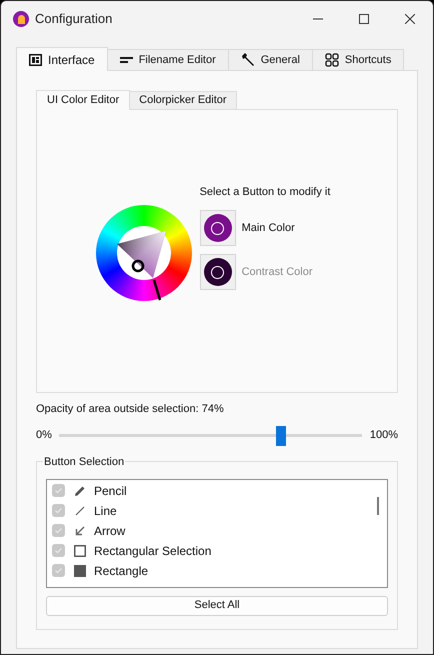 The width and height of the screenshot is (434, 655). What do you see at coordinates (270, 59) in the screenshot?
I see `tab: General` at bounding box center [270, 59].